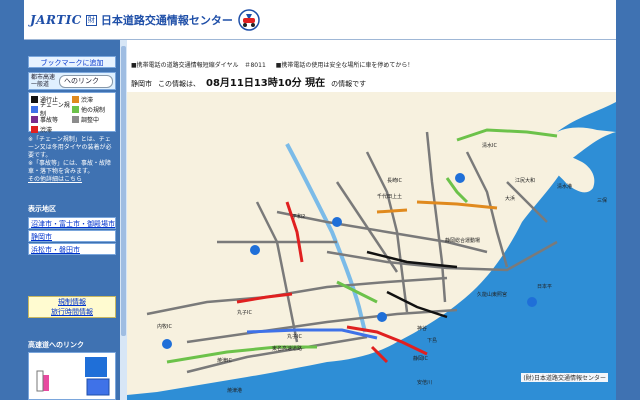  I want to click on region-title: 表示地区, so click(42, 209).